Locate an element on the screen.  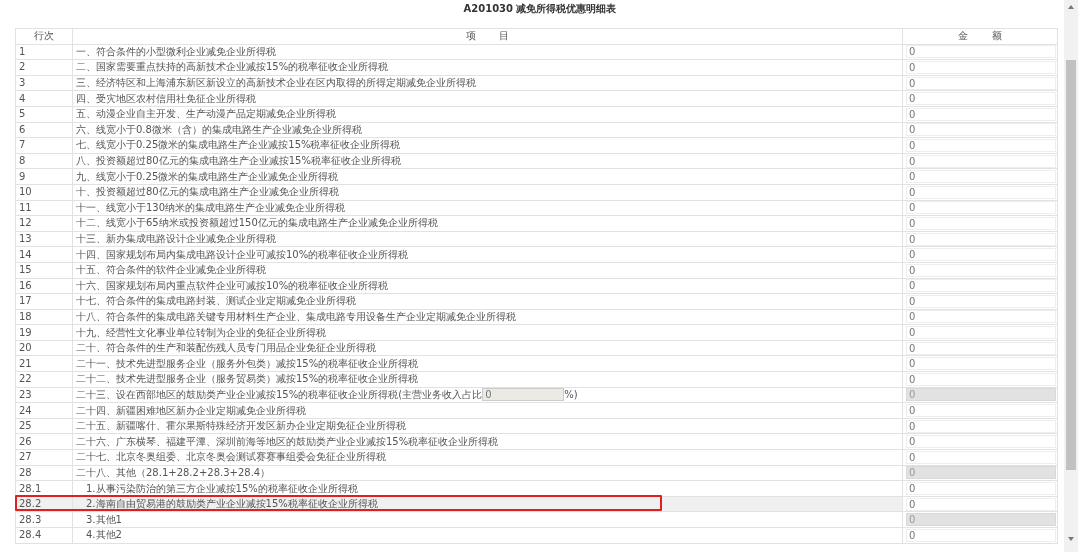
line-number: 13 is located at coordinates (25, 239).